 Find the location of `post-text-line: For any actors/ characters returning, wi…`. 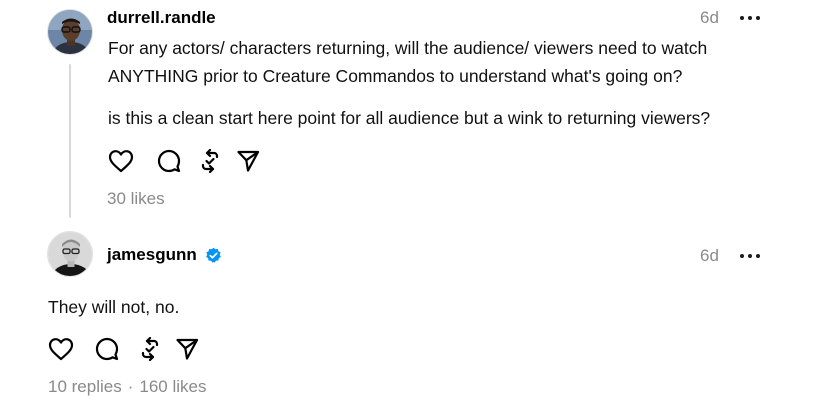

post-text-line: For any actors/ characters returning, wi… is located at coordinates (408, 48).